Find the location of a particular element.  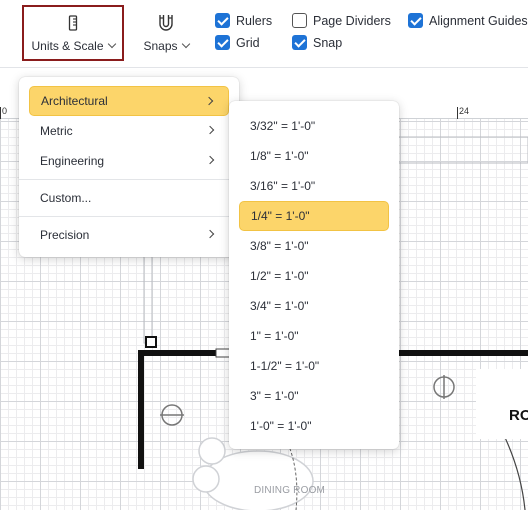

grid-checkbox: Grid is located at coordinates (237, 42).